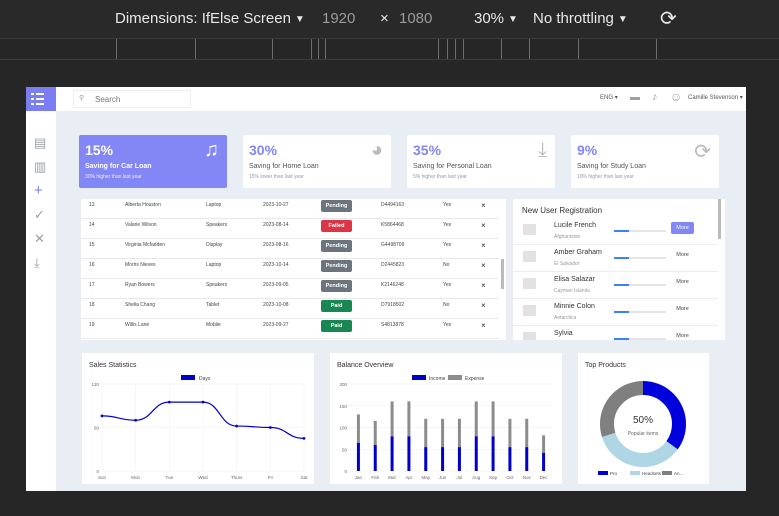 This screenshot has height=516, width=779. What do you see at coordinates (39, 215) in the screenshot?
I see `check-icon: ✓` at bounding box center [39, 215].